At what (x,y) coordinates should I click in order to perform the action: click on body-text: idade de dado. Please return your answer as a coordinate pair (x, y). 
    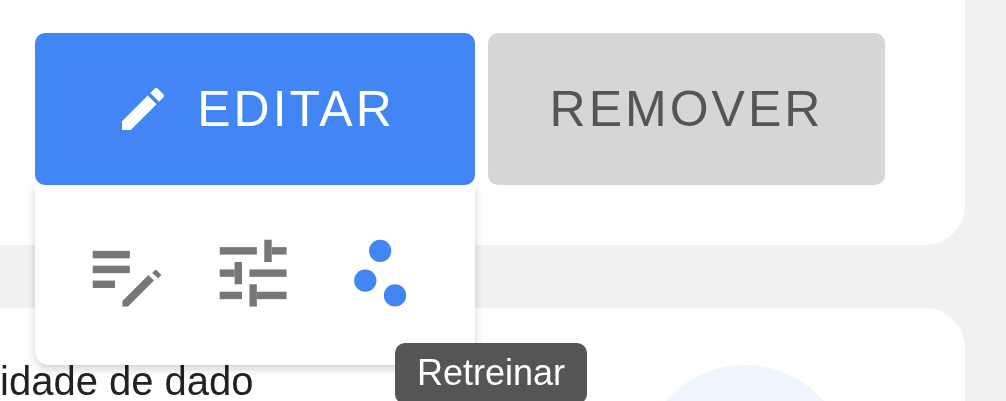
    Looking at the image, I should click on (127, 379).